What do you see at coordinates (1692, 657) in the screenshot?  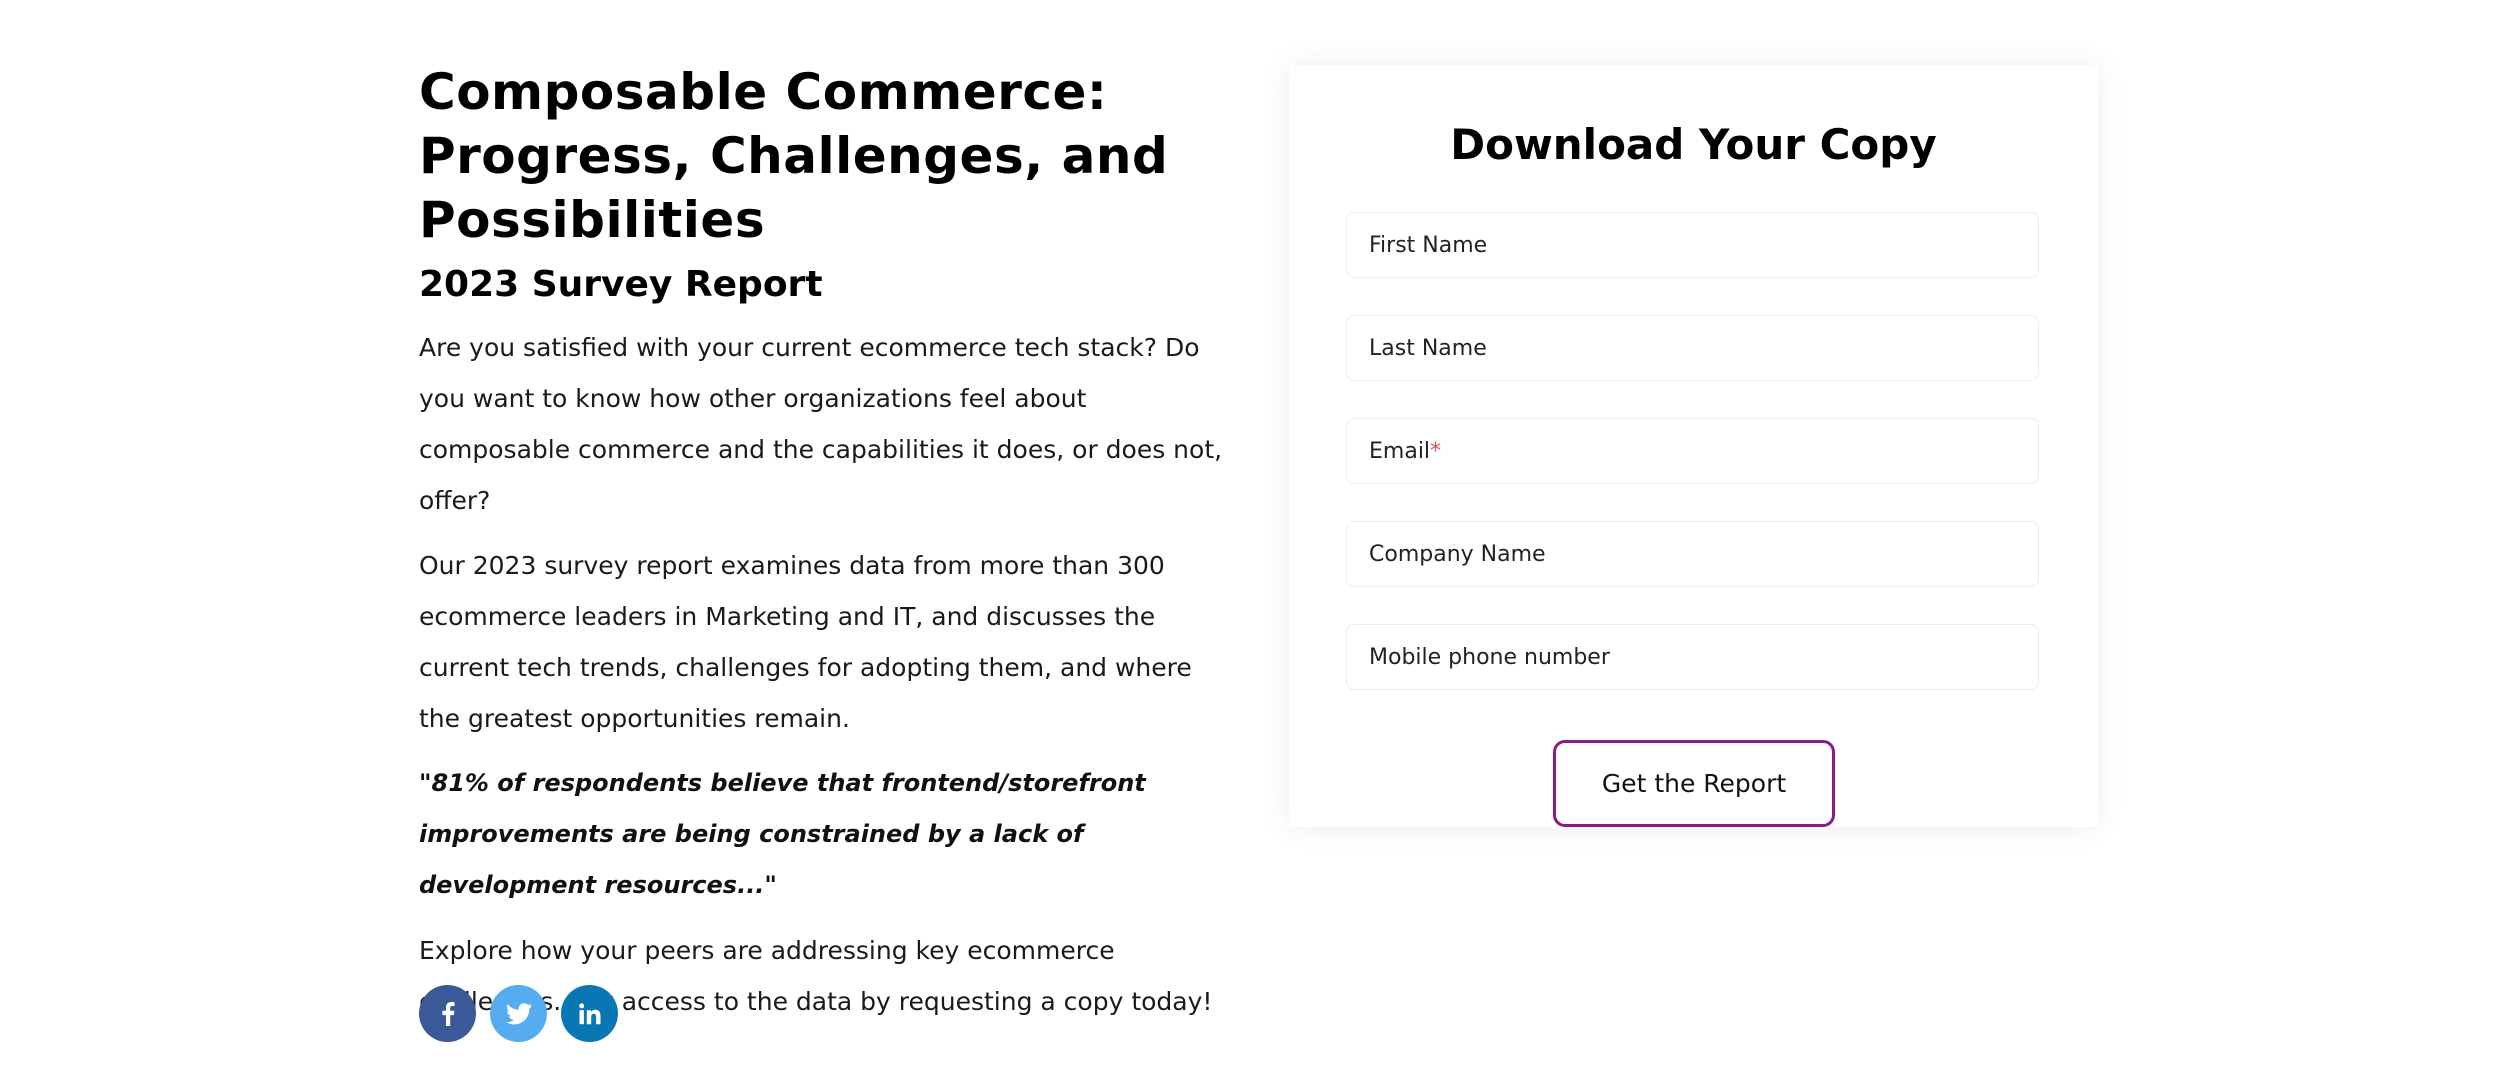 I see `mobile-phone-field: Mobile phone number` at bounding box center [1692, 657].